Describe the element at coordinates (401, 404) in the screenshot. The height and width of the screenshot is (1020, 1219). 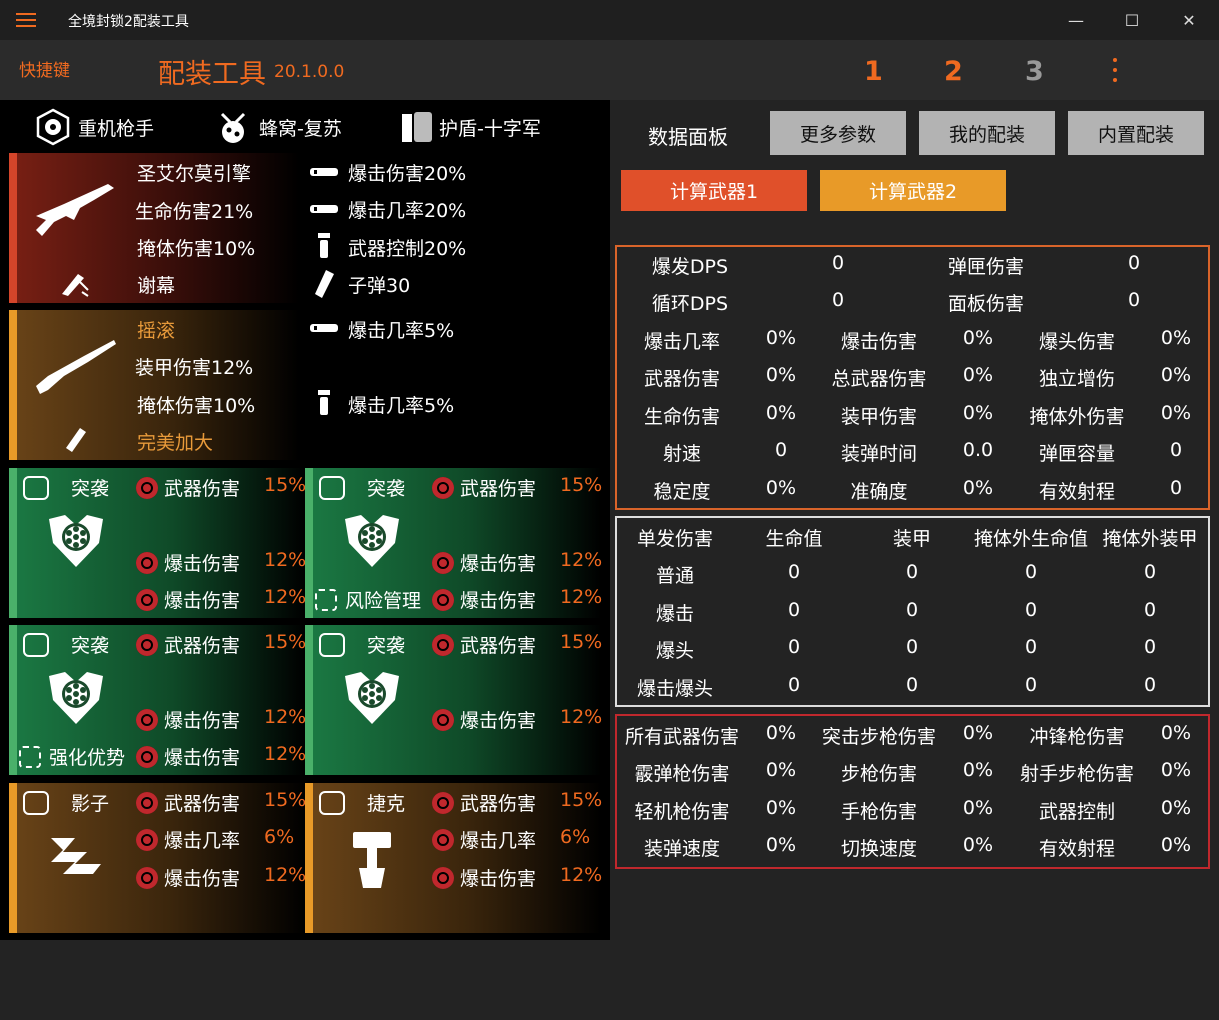
I see `weapon2-mod2: 爆击几率5%` at that location.